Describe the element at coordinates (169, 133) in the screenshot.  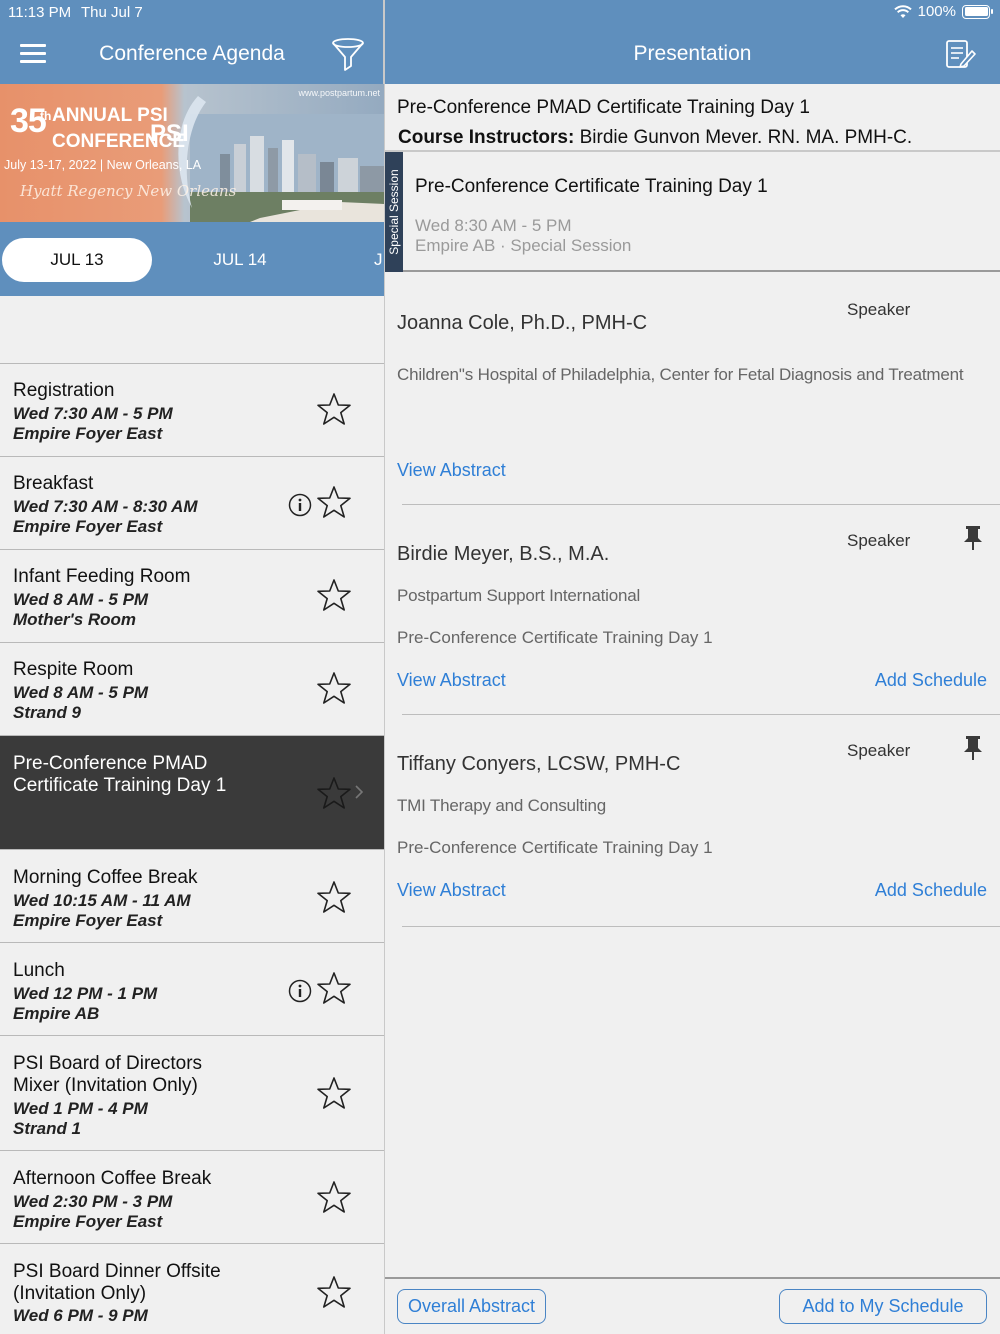
I see `psi-logo-text: PSI` at that location.